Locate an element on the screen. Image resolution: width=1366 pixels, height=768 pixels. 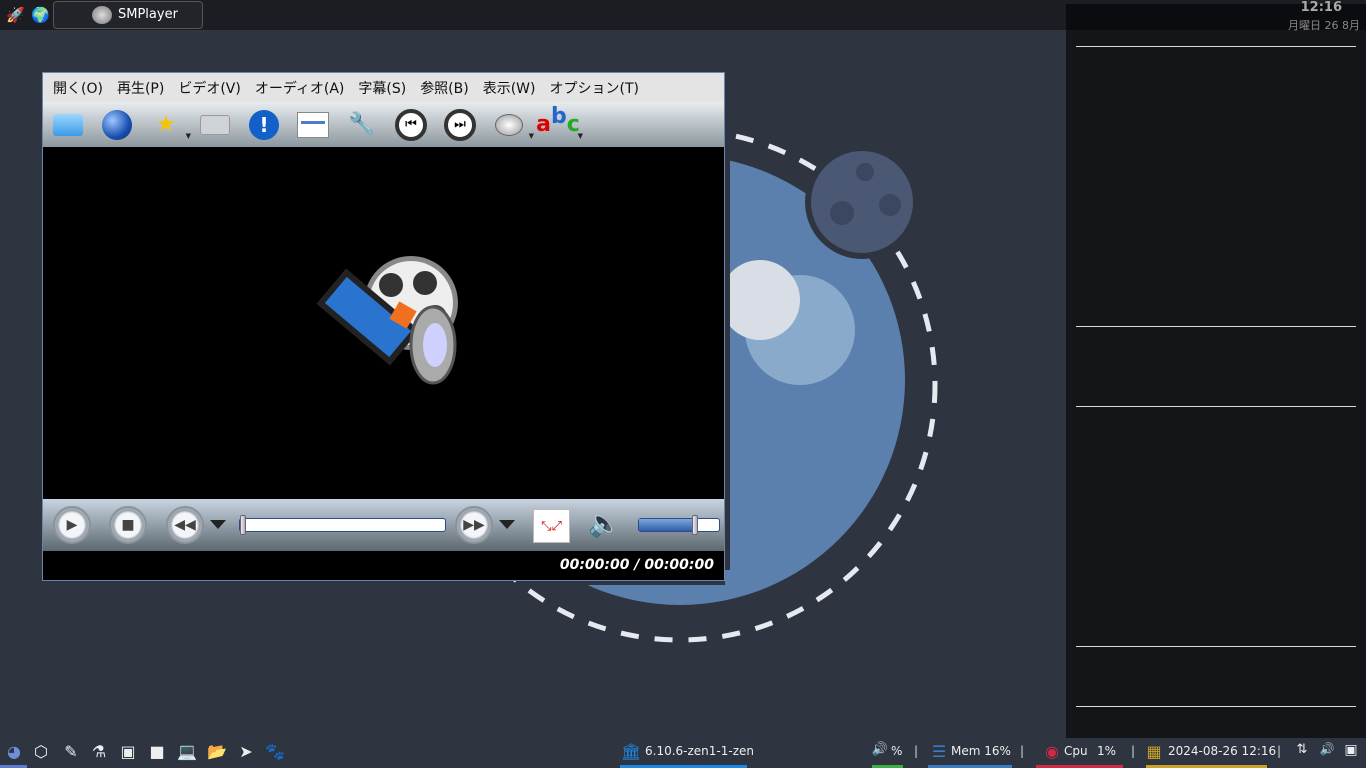
taskbar-item-smplayer: SMPlayer is located at coordinates (128, 15).